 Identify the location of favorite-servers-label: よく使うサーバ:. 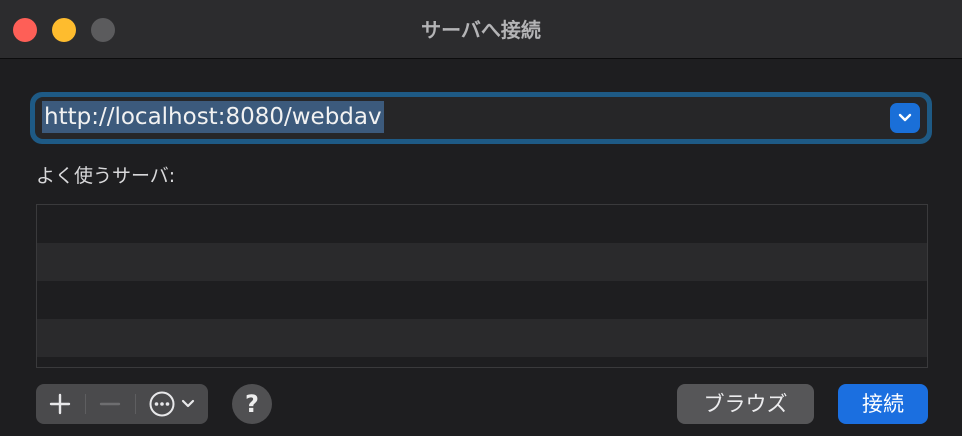
(106, 176).